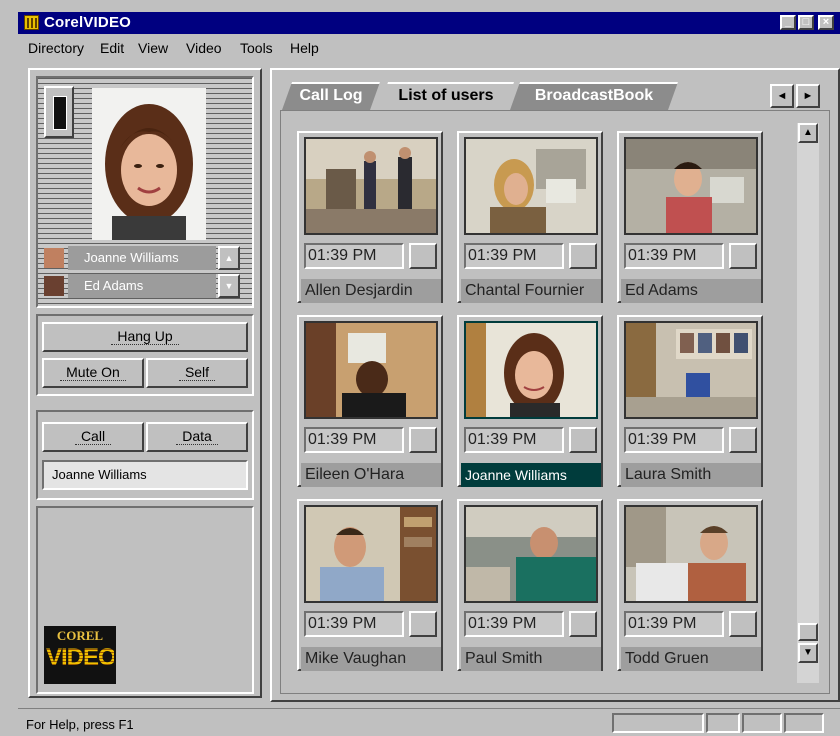  I want to click on user-tile-eileen-ohara: 01:39 PM Eileen O'Hara, so click(370, 401).